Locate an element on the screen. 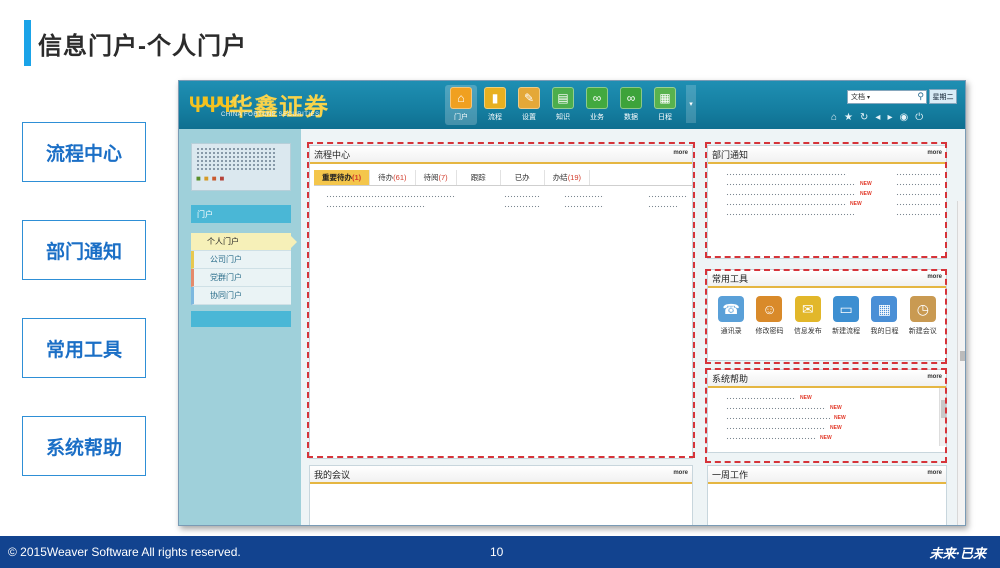 This screenshot has height=568, width=1000. nav-business: ∞ 业务 is located at coordinates (597, 105).